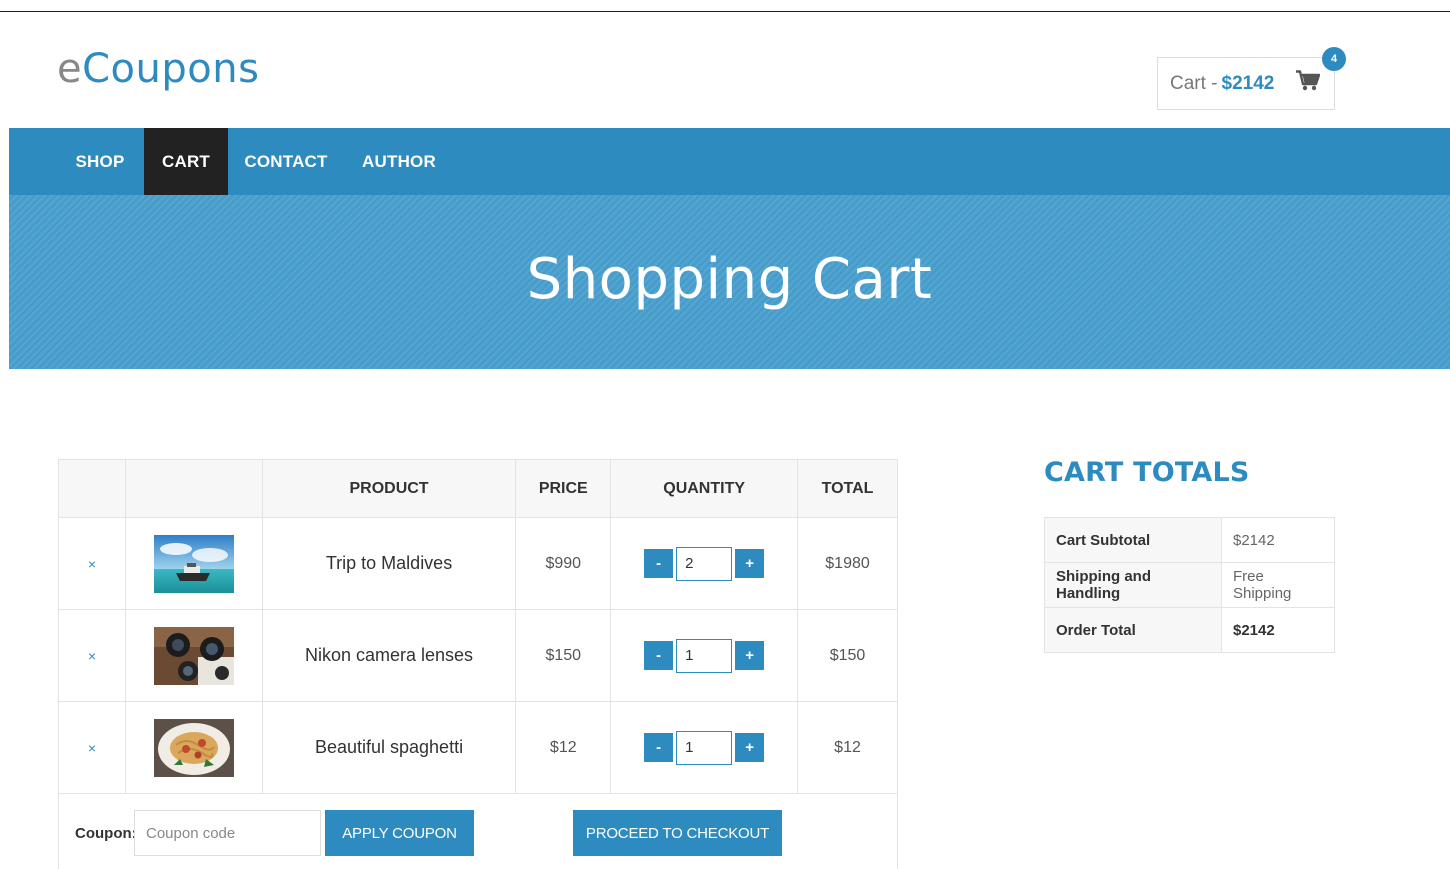 Image resolution: width=1450 pixels, height=869 pixels. Describe the element at coordinates (70, 69) in the screenshot. I see `logo-prefix: e` at that location.